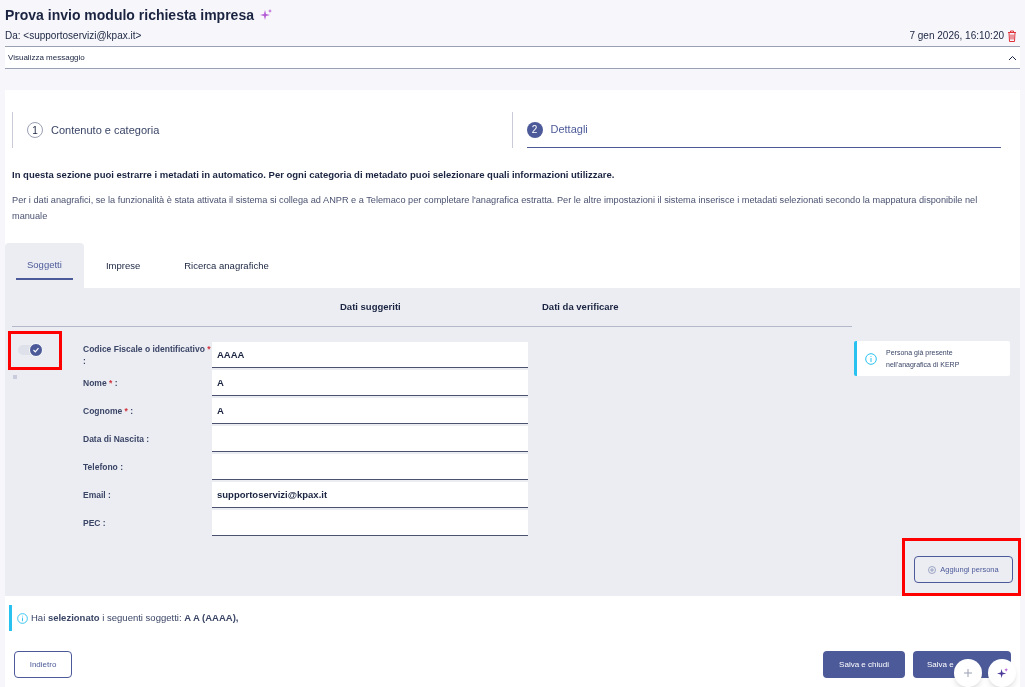  Describe the element at coordinates (95, 523) in the screenshot. I see `field-label: PEC :` at that location.